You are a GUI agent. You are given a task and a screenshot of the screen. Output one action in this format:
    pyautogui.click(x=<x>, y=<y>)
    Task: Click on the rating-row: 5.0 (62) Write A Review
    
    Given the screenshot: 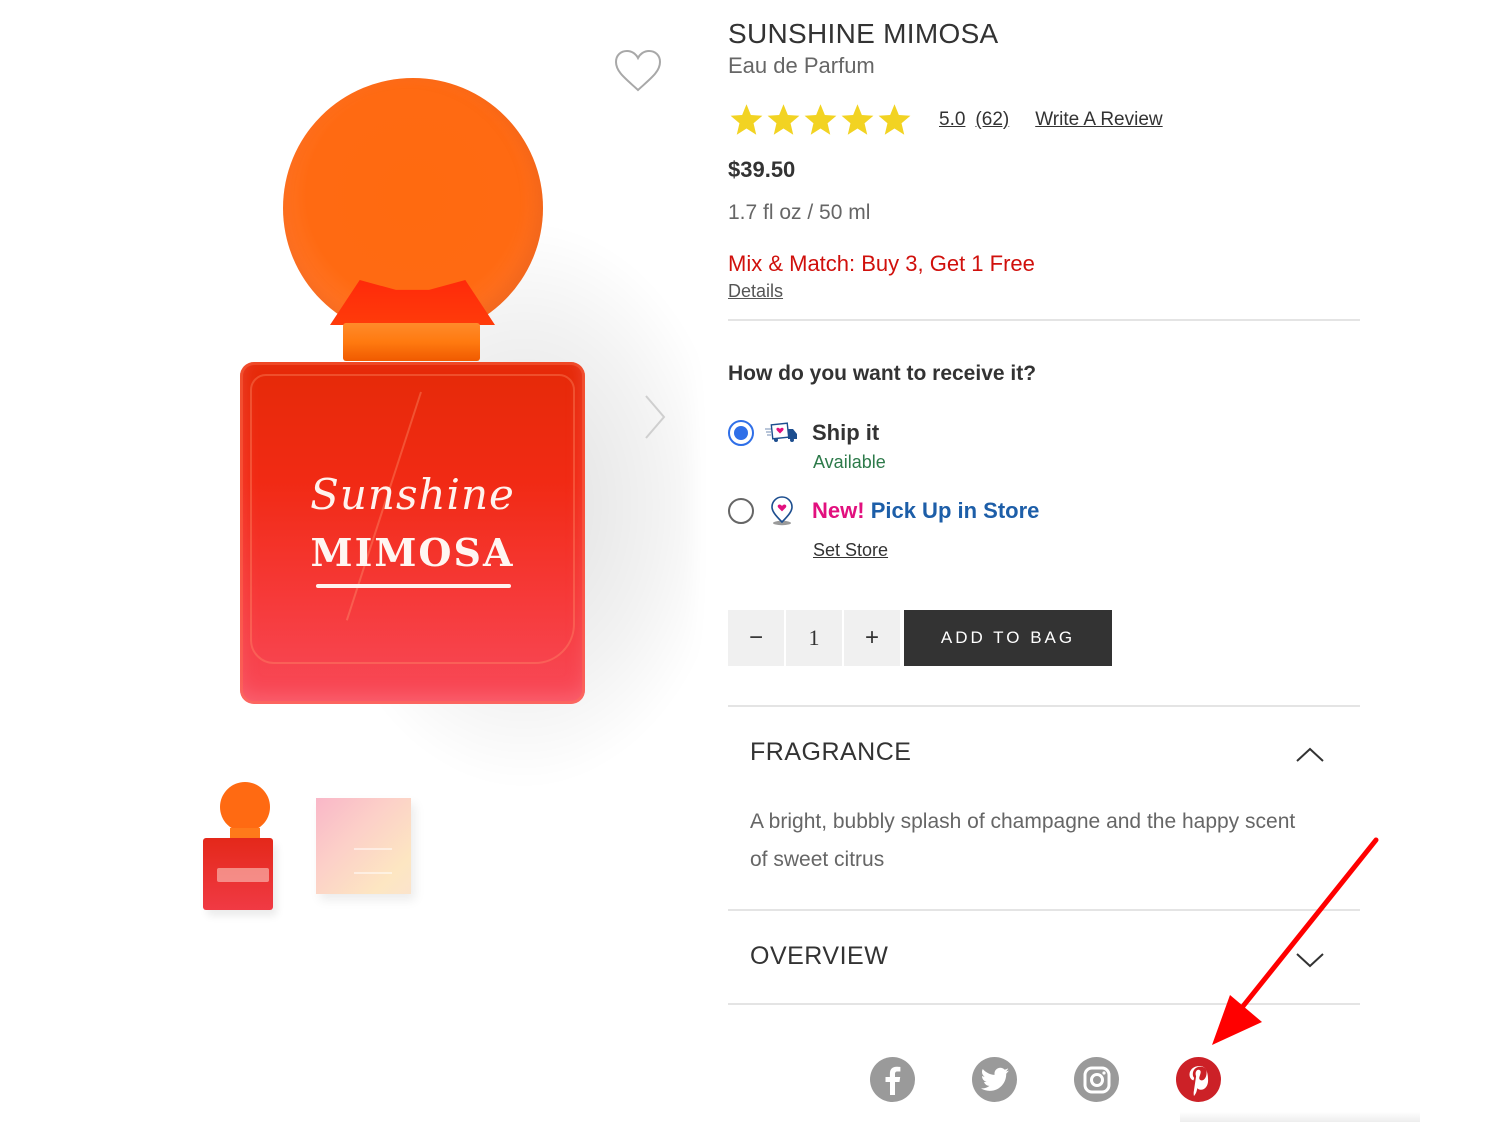 What is the action you would take?
    pyautogui.click(x=945, y=120)
    